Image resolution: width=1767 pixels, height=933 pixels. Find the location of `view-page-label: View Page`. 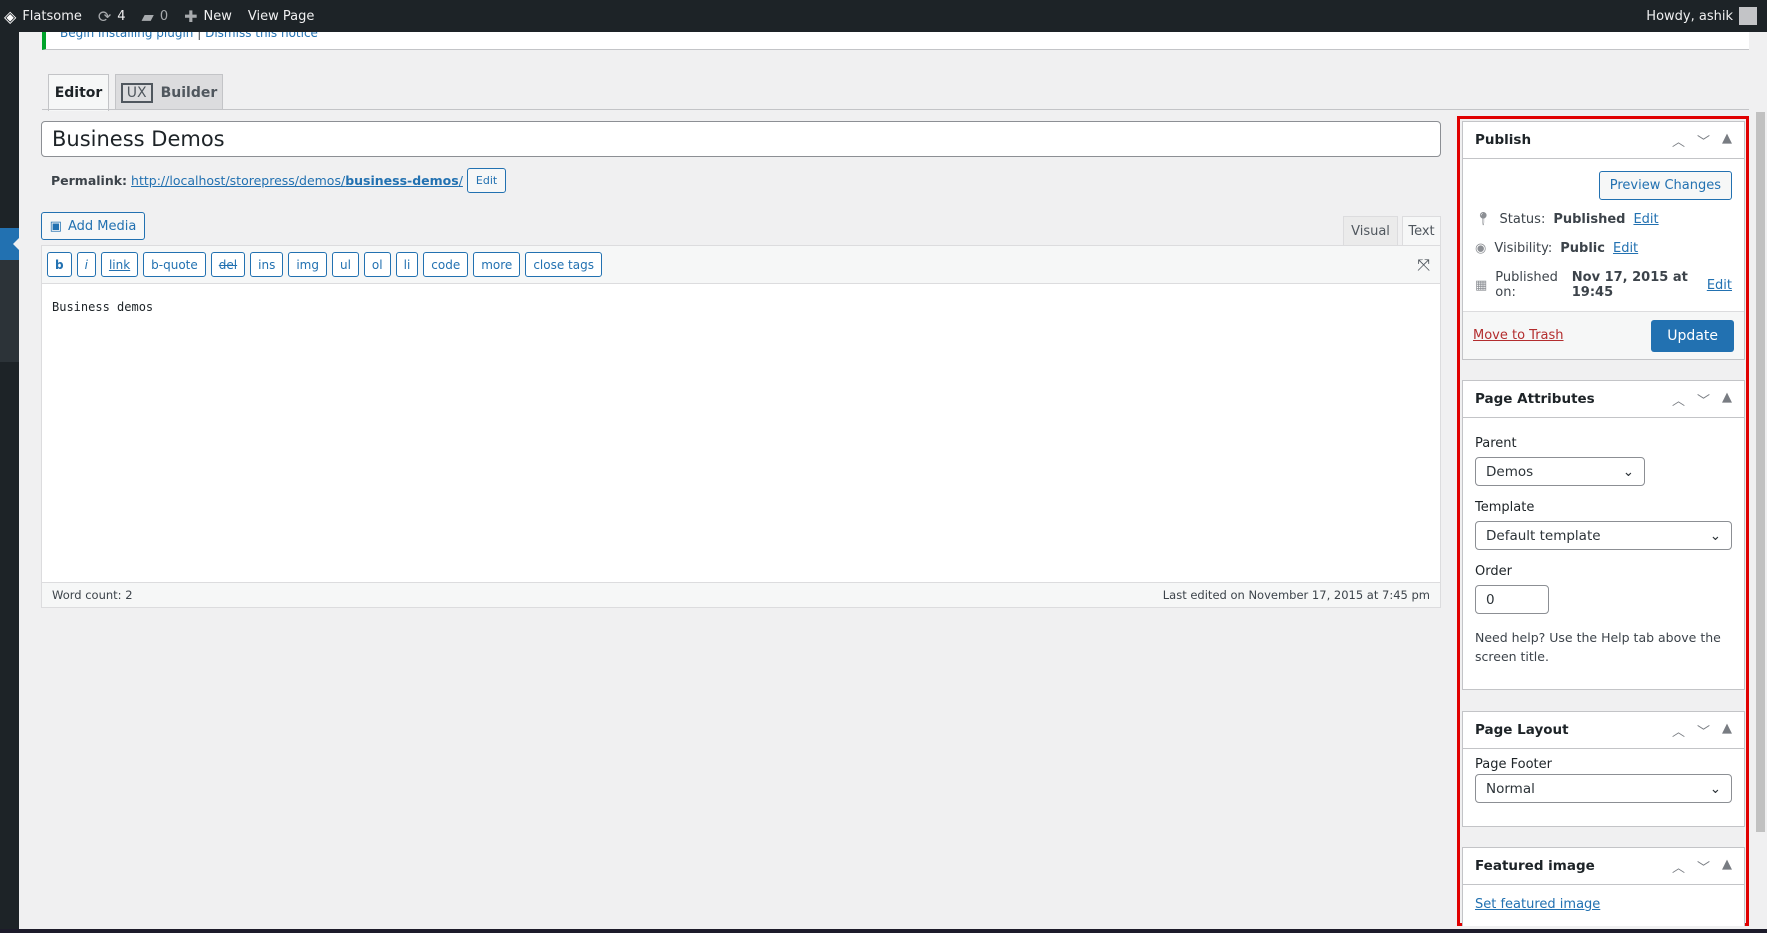

view-page-label: View Page is located at coordinates (281, 16).